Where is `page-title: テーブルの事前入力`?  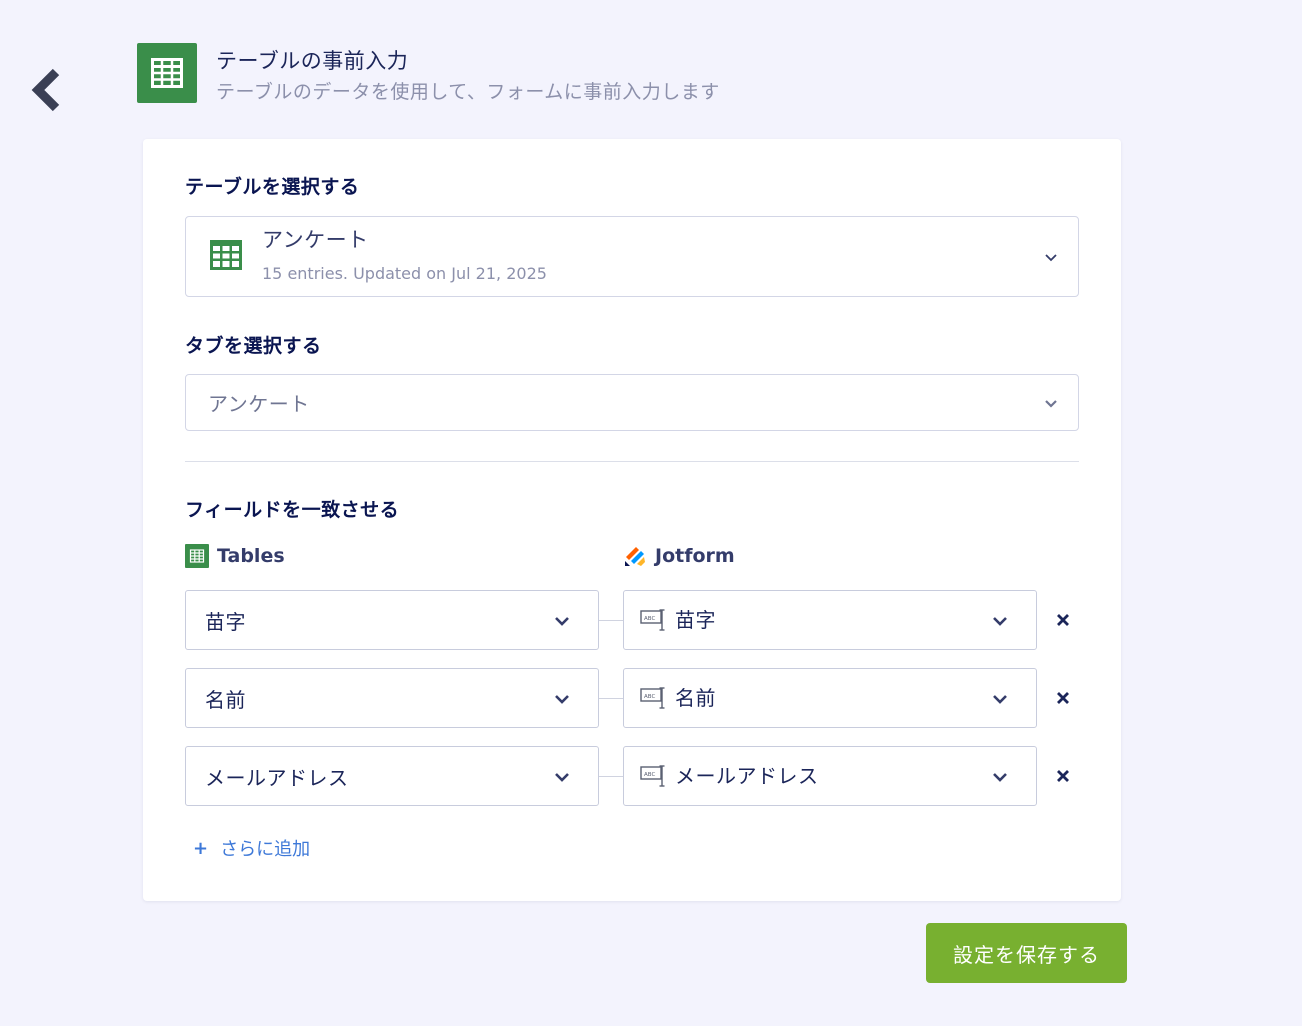
page-title: テーブルの事前入力 is located at coordinates (312, 61).